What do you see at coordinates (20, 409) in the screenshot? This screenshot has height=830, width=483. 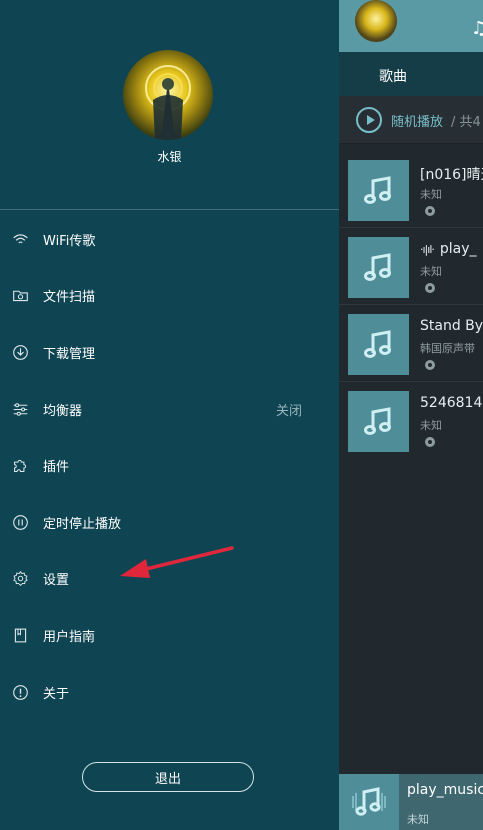 I see `equalizer-icon` at bounding box center [20, 409].